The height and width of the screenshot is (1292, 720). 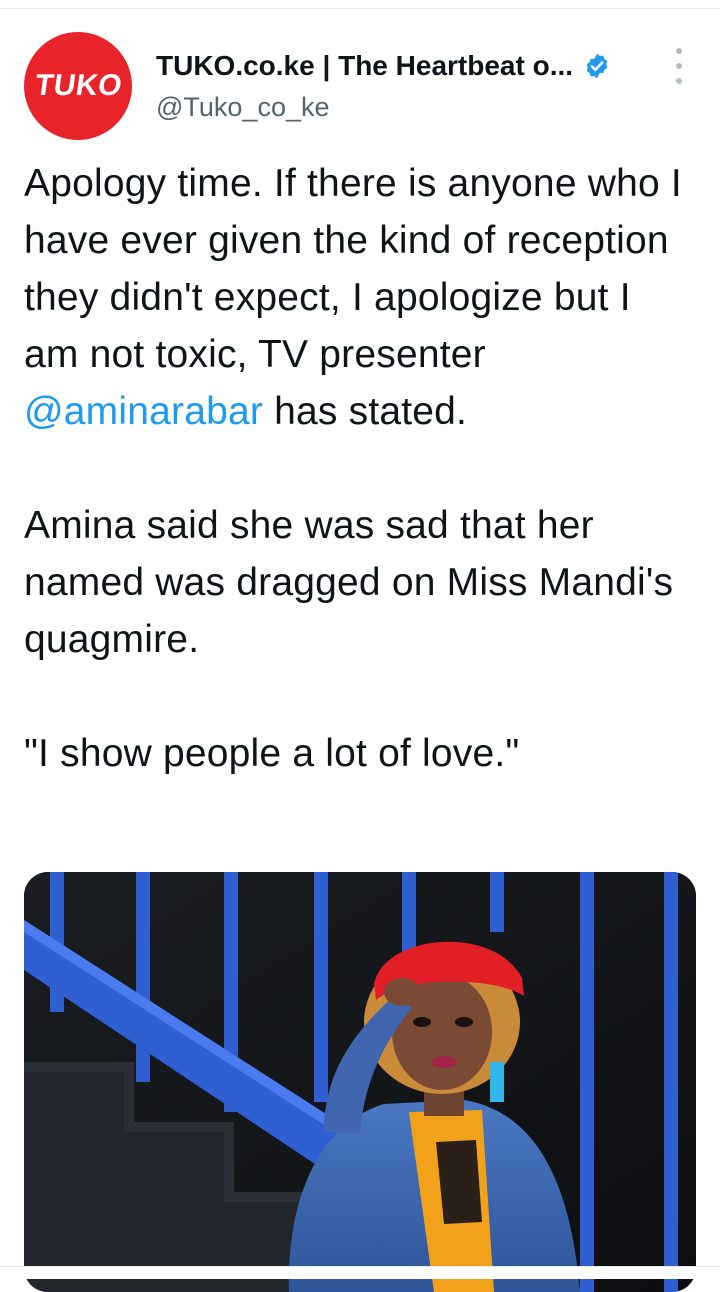 I want to click on tuko-logo: TUKO, so click(x=78, y=85).